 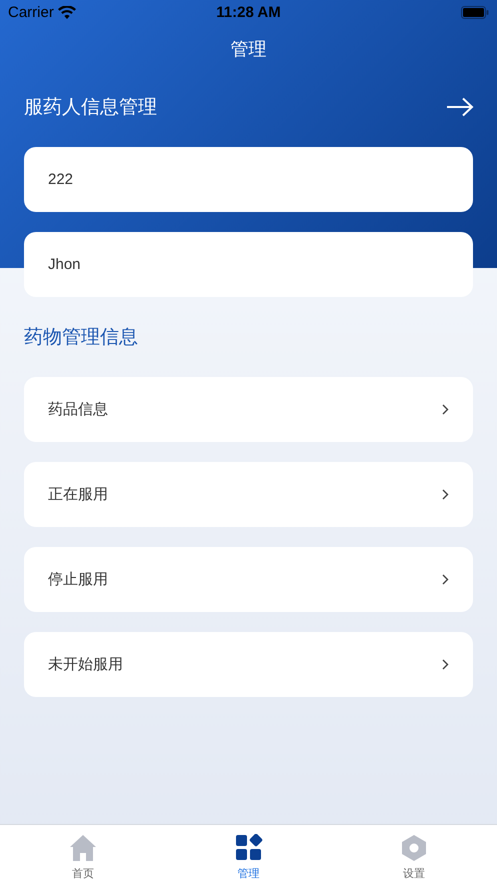 What do you see at coordinates (248, 664) in the screenshot?
I see `list-item: 未开始服用` at bounding box center [248, 664].